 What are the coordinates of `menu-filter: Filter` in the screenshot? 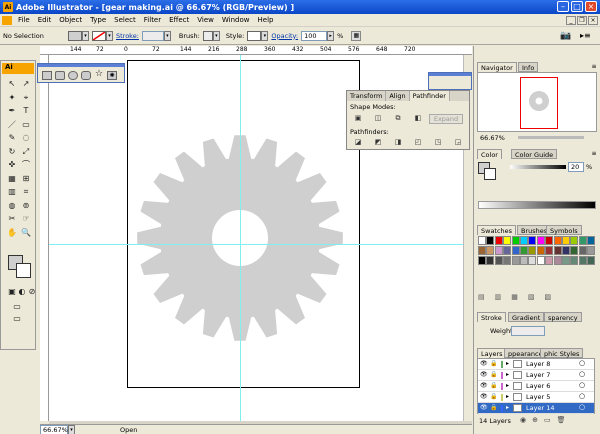 It's located at (152, 20).